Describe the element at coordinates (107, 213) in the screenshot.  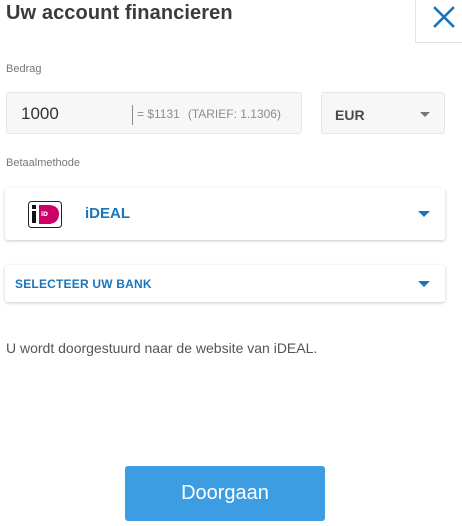
I see `payment-method-value: iDEAL` at that location.